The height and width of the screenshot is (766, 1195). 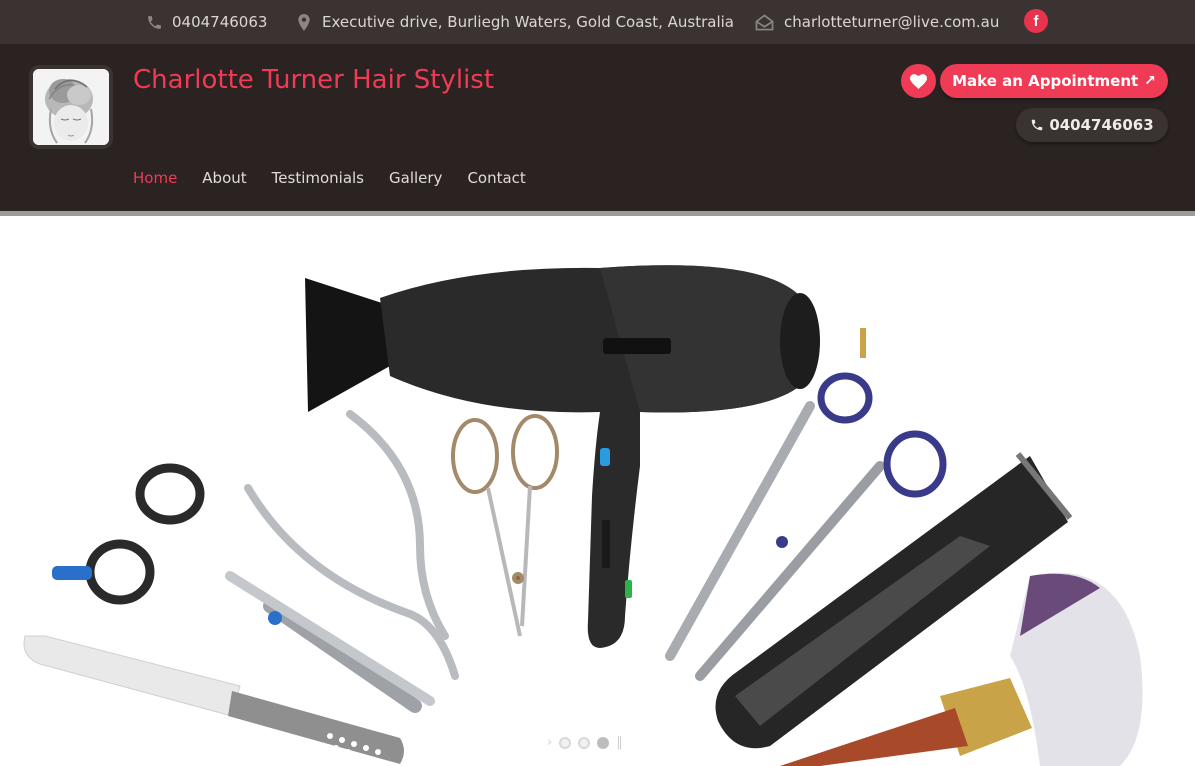 What do you see at coordinates (304, 22) in the screenshot?
I see `map-pin-icon` at bounding box center [304, 22].